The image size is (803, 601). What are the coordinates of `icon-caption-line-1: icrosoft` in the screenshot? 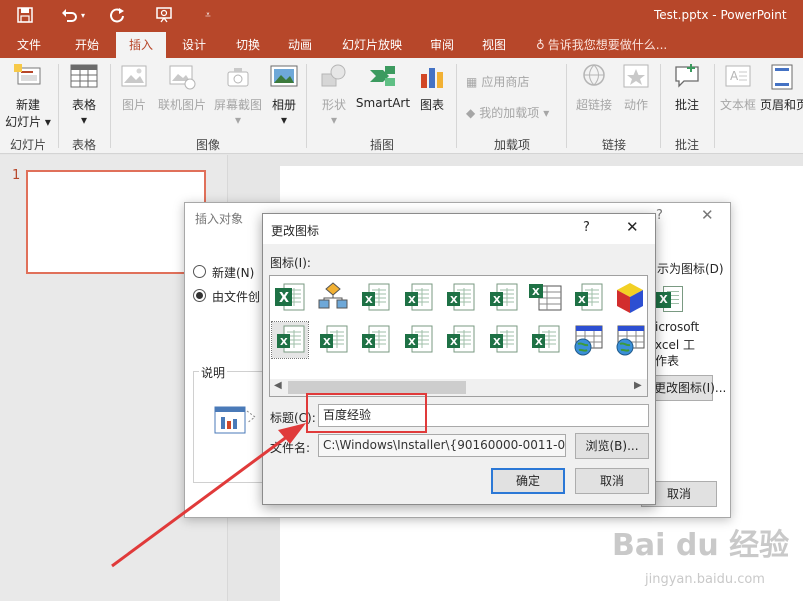 It's located at (677, 327).